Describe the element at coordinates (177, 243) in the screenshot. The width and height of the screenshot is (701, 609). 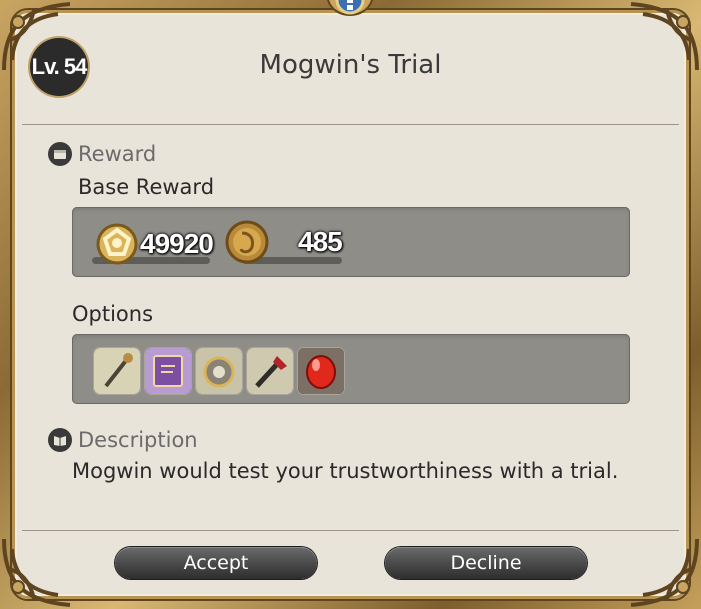
I see `gil-amount: 49920` at that location.